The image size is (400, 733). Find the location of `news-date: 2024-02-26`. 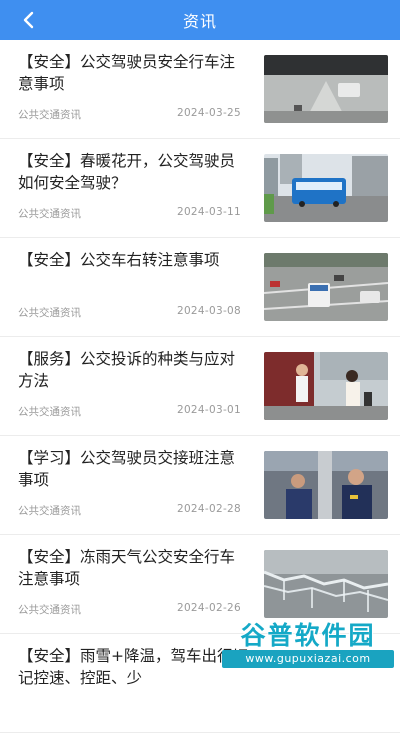

news-date: 2024-02-26 is located at coordinates (208, 608).